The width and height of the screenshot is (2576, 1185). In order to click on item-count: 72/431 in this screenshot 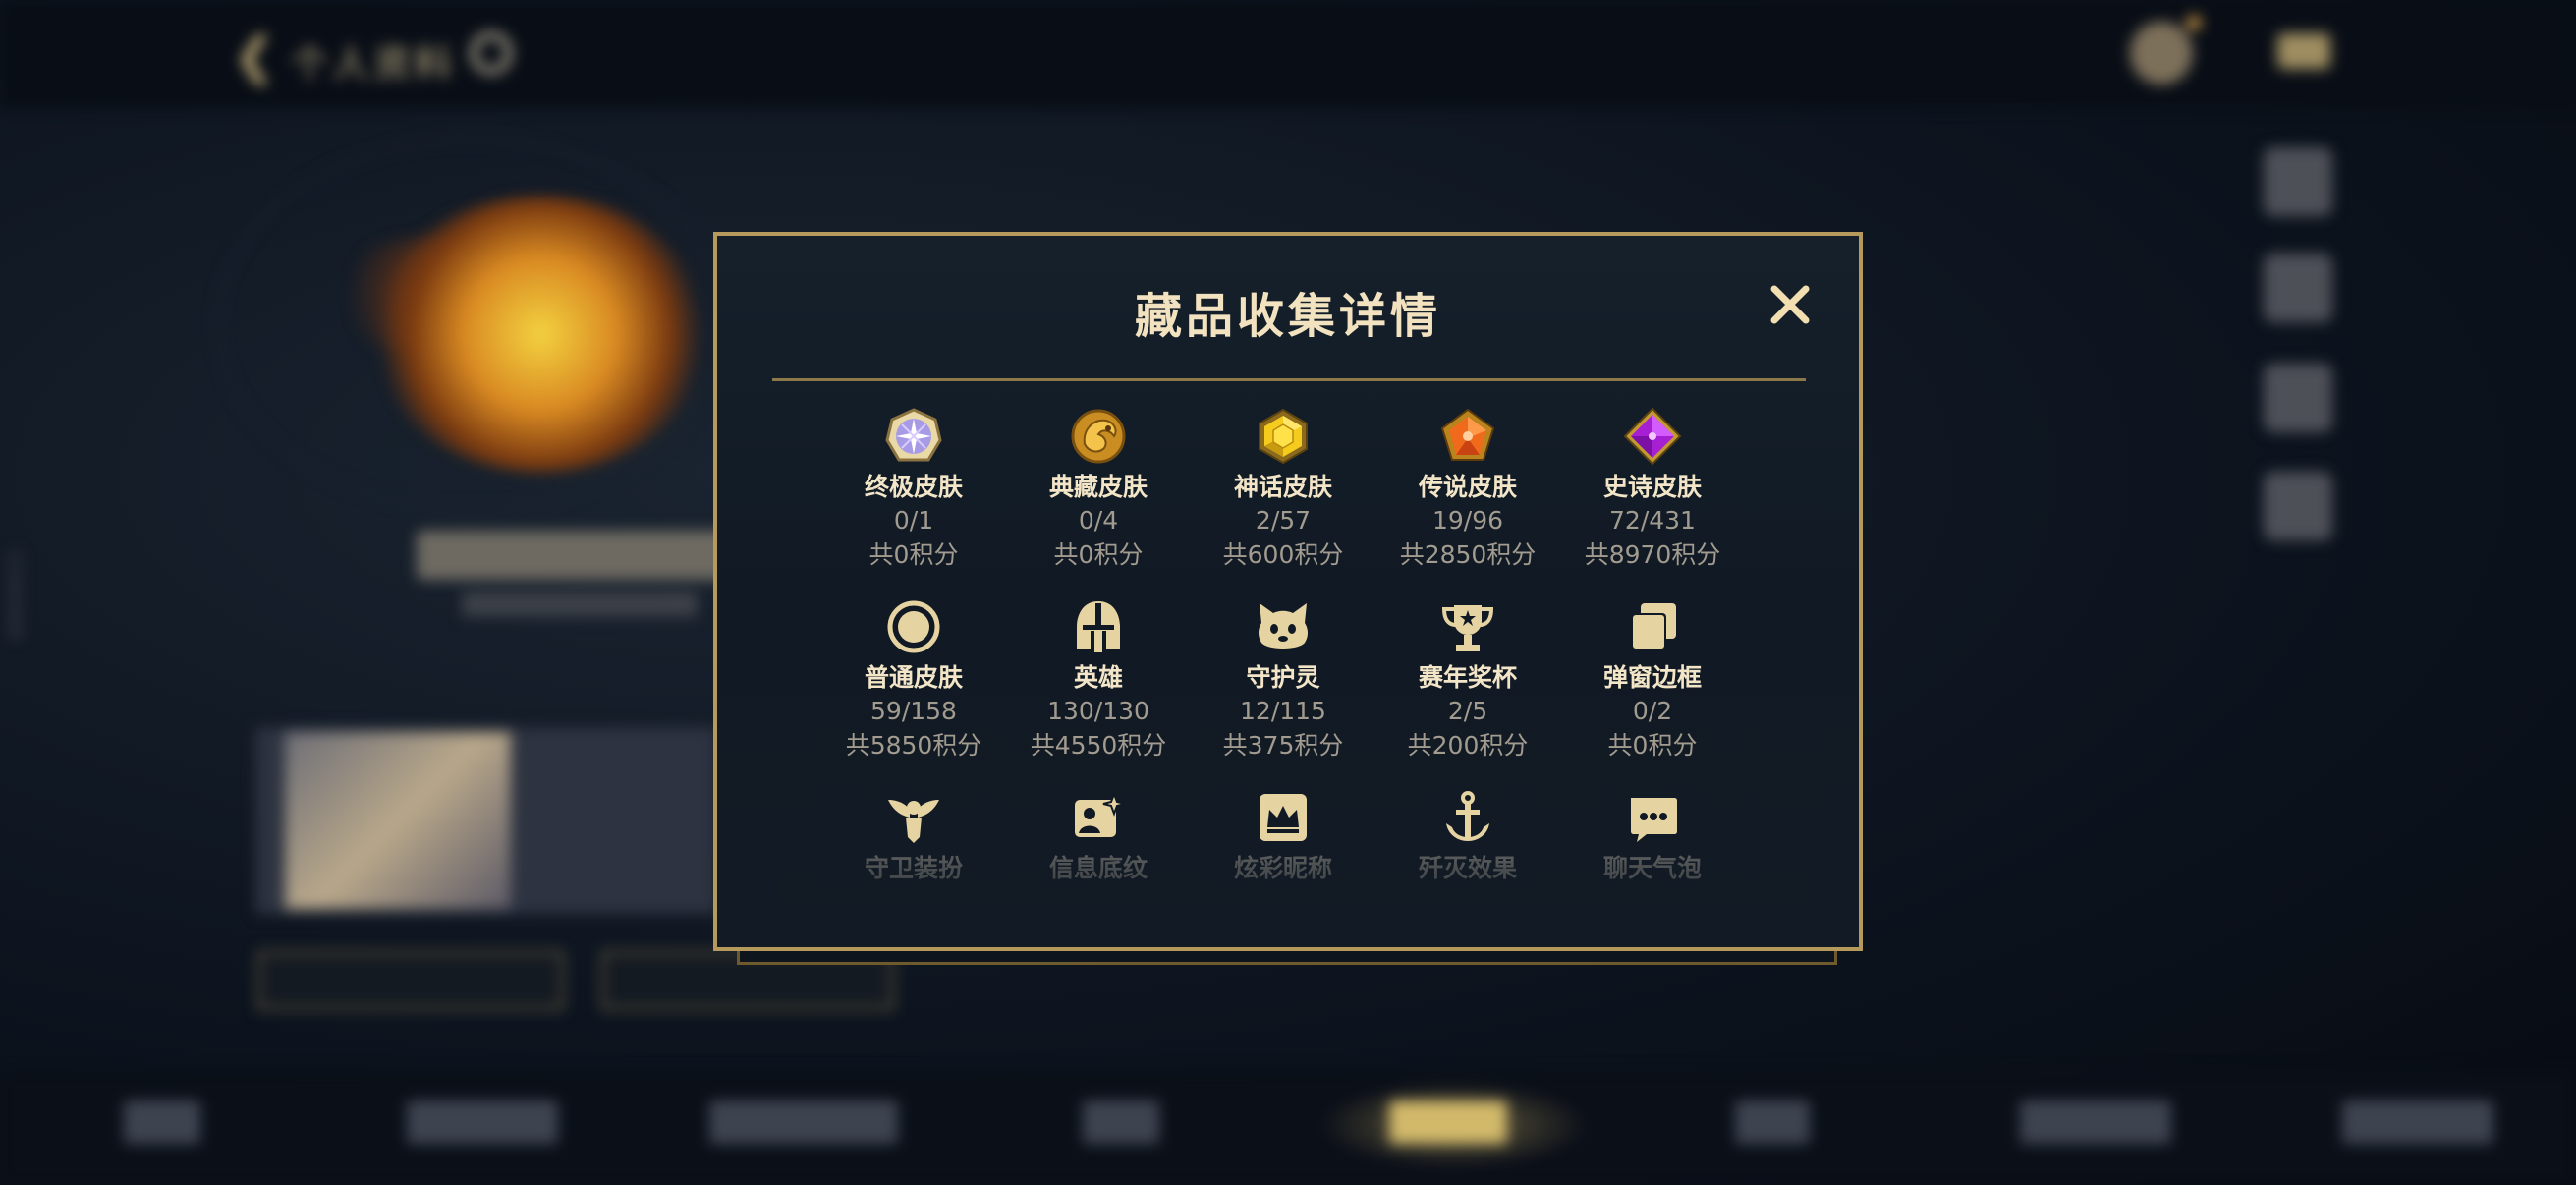, I will do `click(1652, 521)`.